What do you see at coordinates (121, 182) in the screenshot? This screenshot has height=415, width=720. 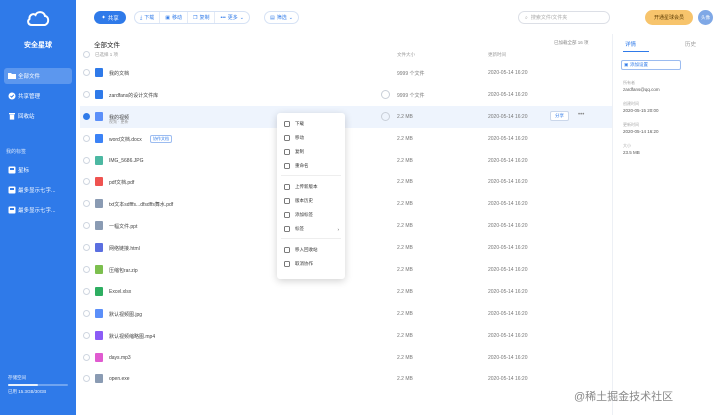 I see `file-name: pdf文档.pdf` at bounding box center [121, 182].